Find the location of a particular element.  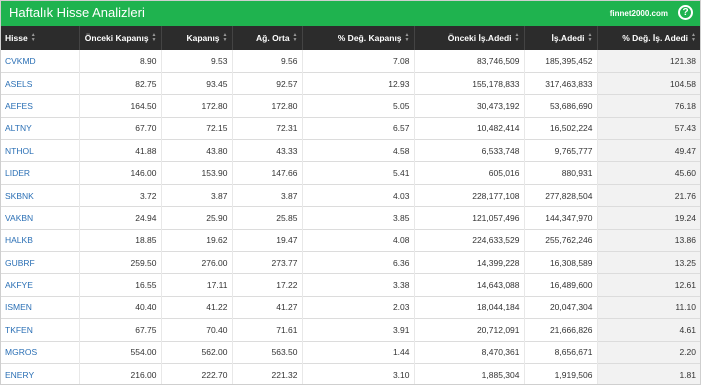

table-cell: 30,473,192 is located at coordinates (469, 106).